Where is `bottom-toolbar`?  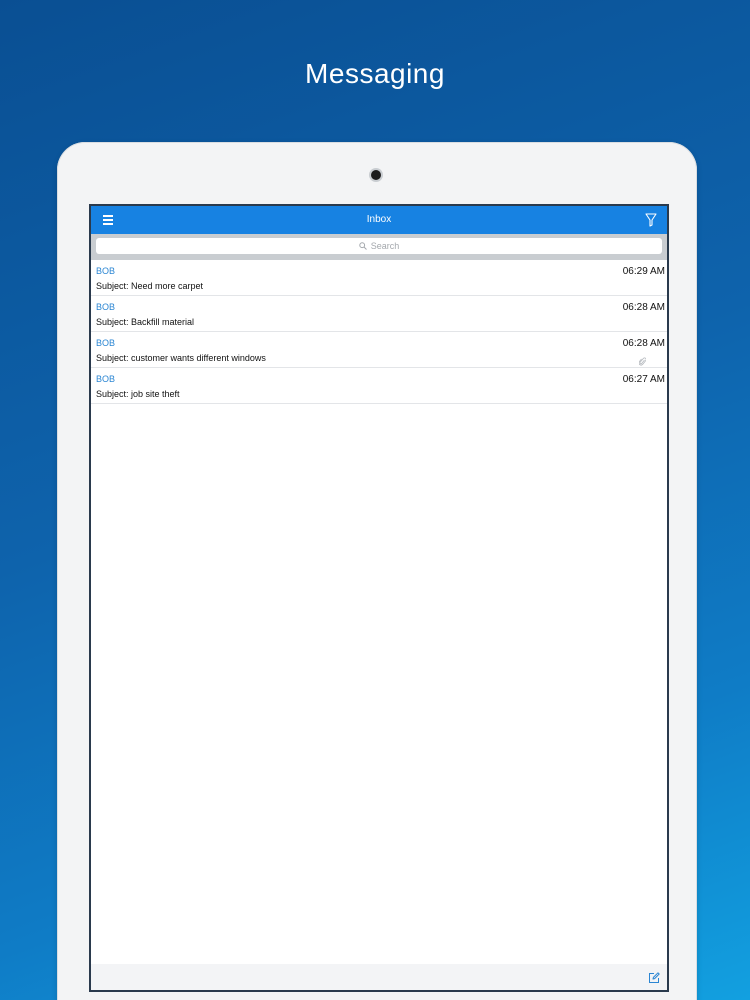 bottom-toolbar is located at coordinates (379, 977).